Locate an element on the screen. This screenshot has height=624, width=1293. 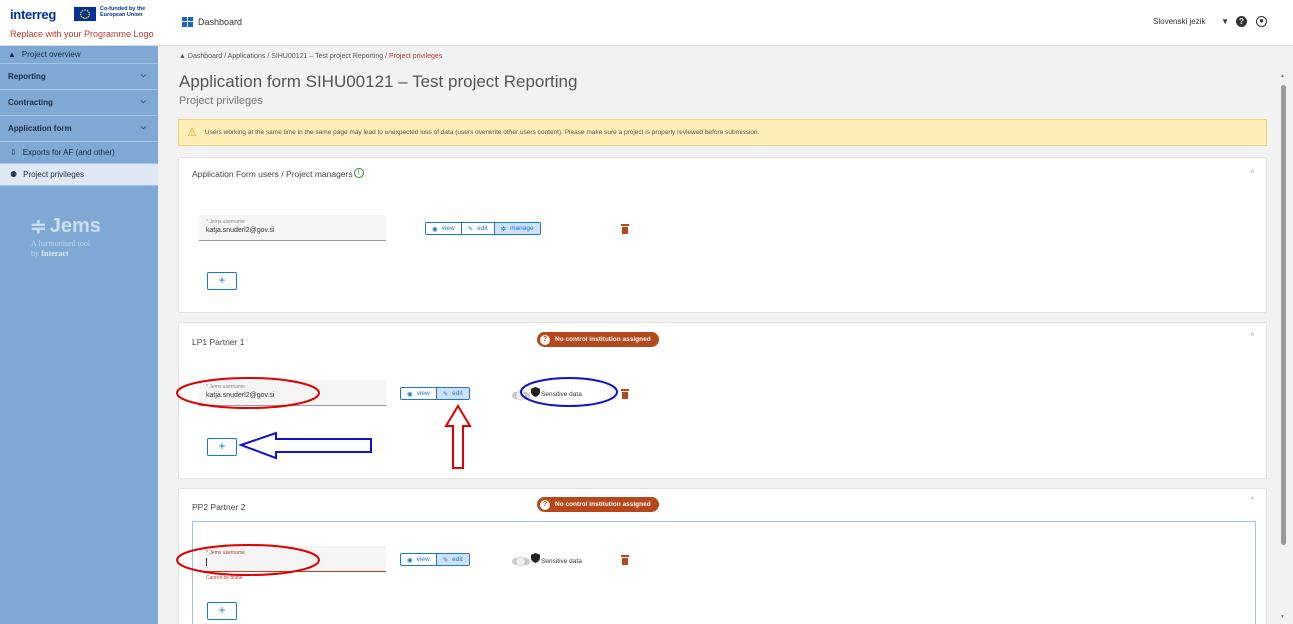
jems-brand: ≑ Jems A harmonised tool by Interact is located at coordinates (65, 236).